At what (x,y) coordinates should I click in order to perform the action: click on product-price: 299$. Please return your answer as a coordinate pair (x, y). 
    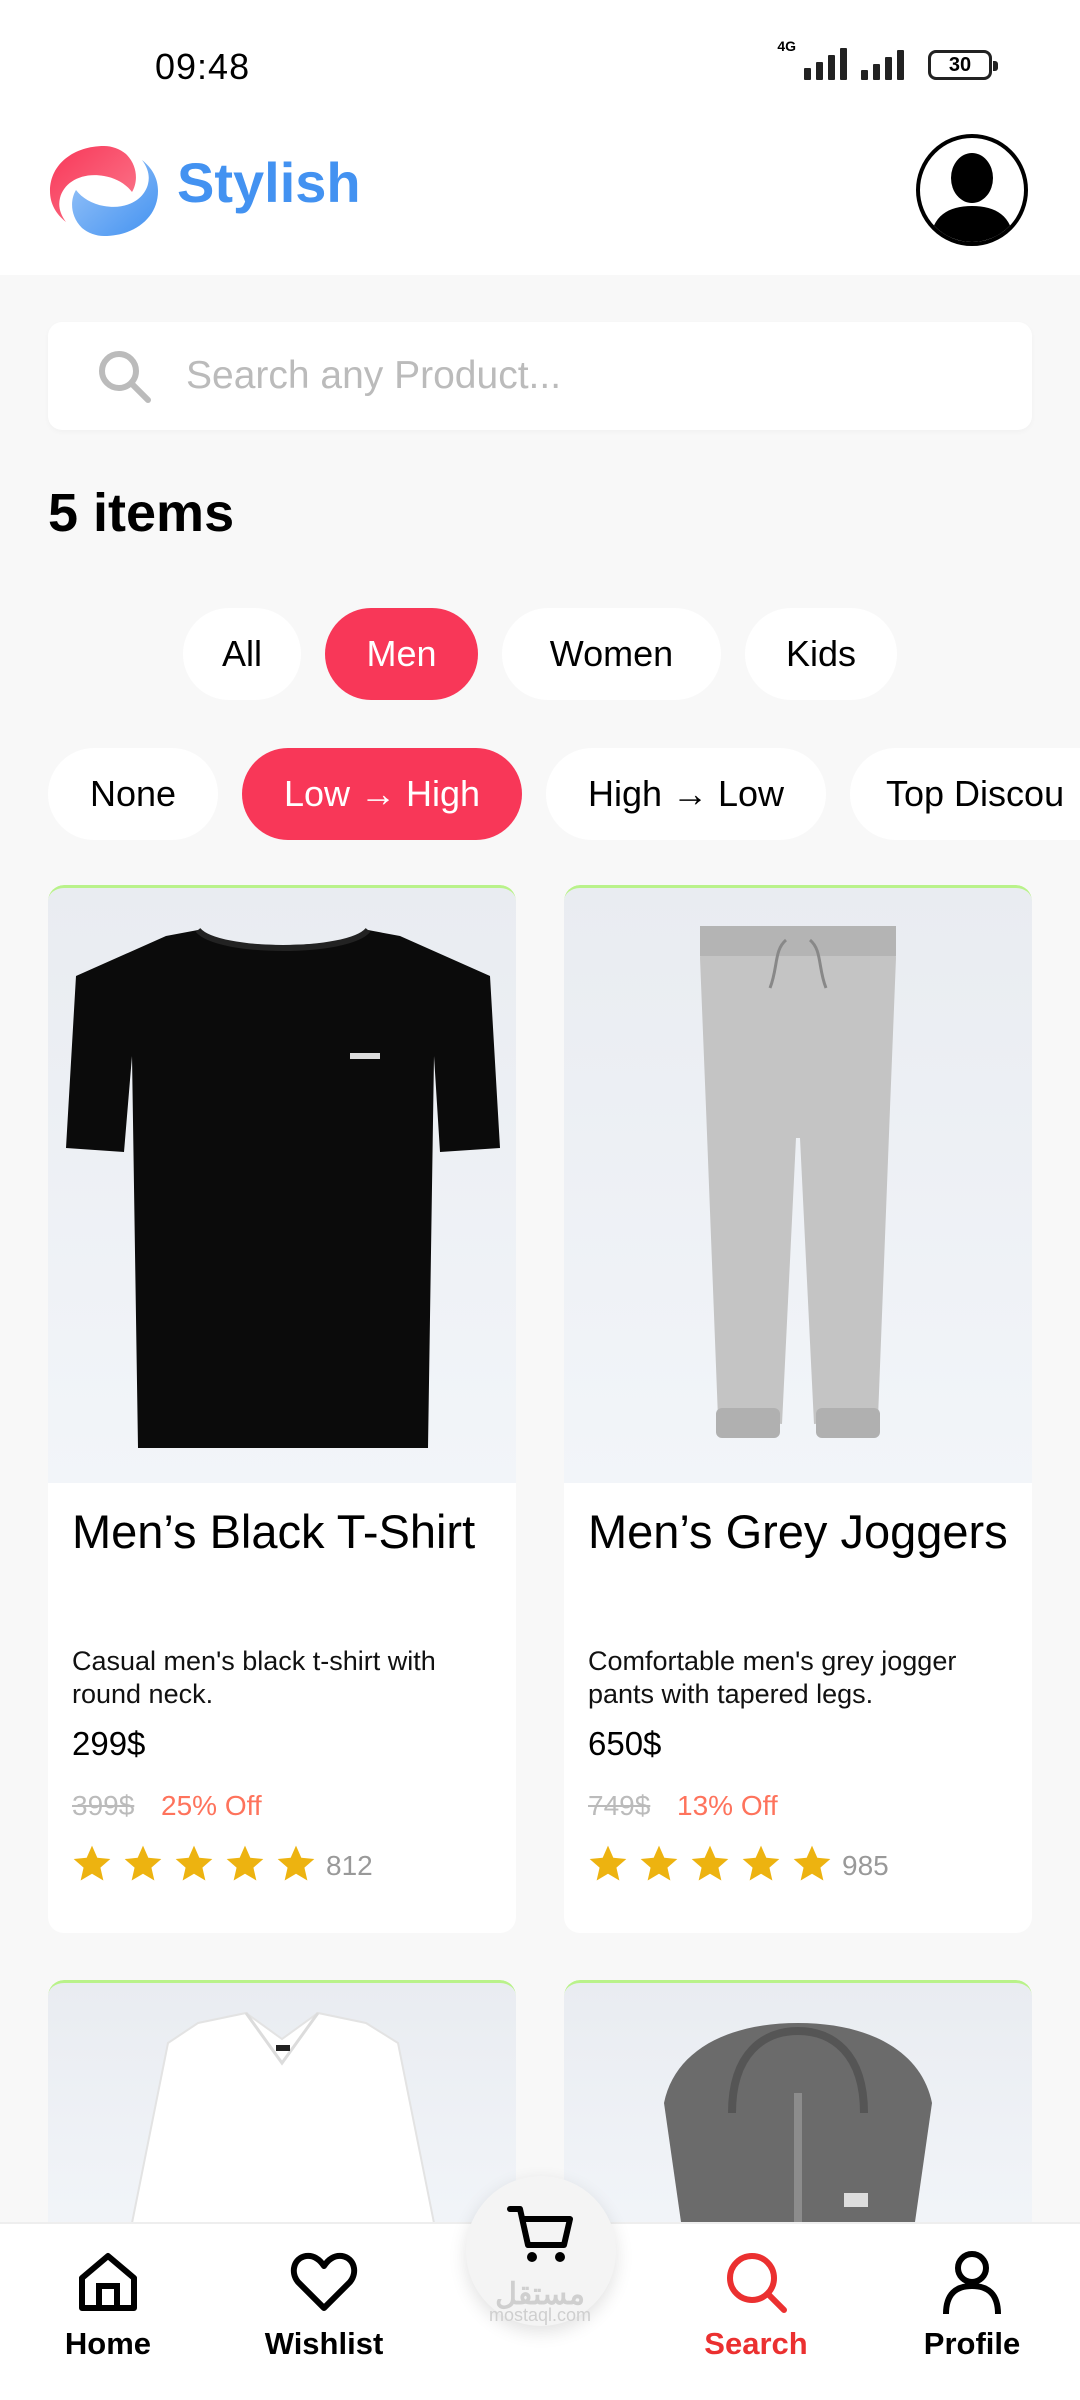
    Looking at the image, I should click on (109, 1743).